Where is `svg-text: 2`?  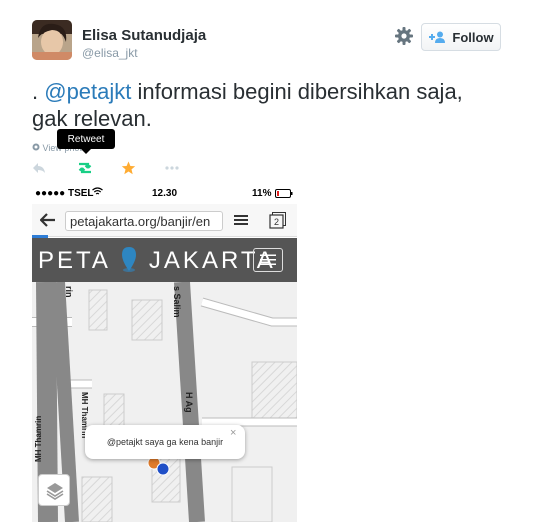
svg-text: 2 is located at coordinates (276, 222).